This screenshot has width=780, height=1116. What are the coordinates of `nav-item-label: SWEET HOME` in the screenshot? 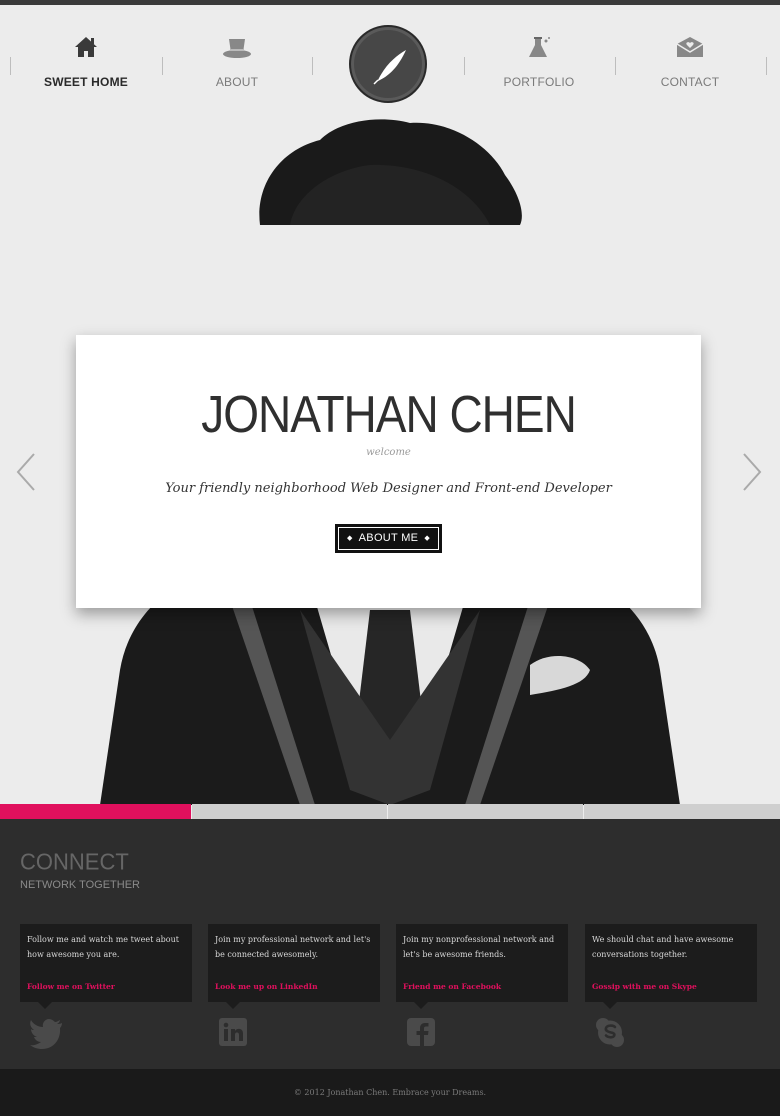 It's located at (85, 82).